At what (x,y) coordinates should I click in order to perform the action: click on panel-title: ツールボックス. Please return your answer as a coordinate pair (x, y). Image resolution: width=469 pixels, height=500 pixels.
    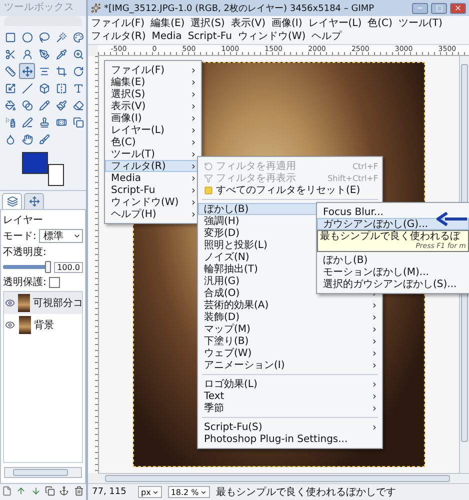
    Looking at the image, I should click on (43, 8).